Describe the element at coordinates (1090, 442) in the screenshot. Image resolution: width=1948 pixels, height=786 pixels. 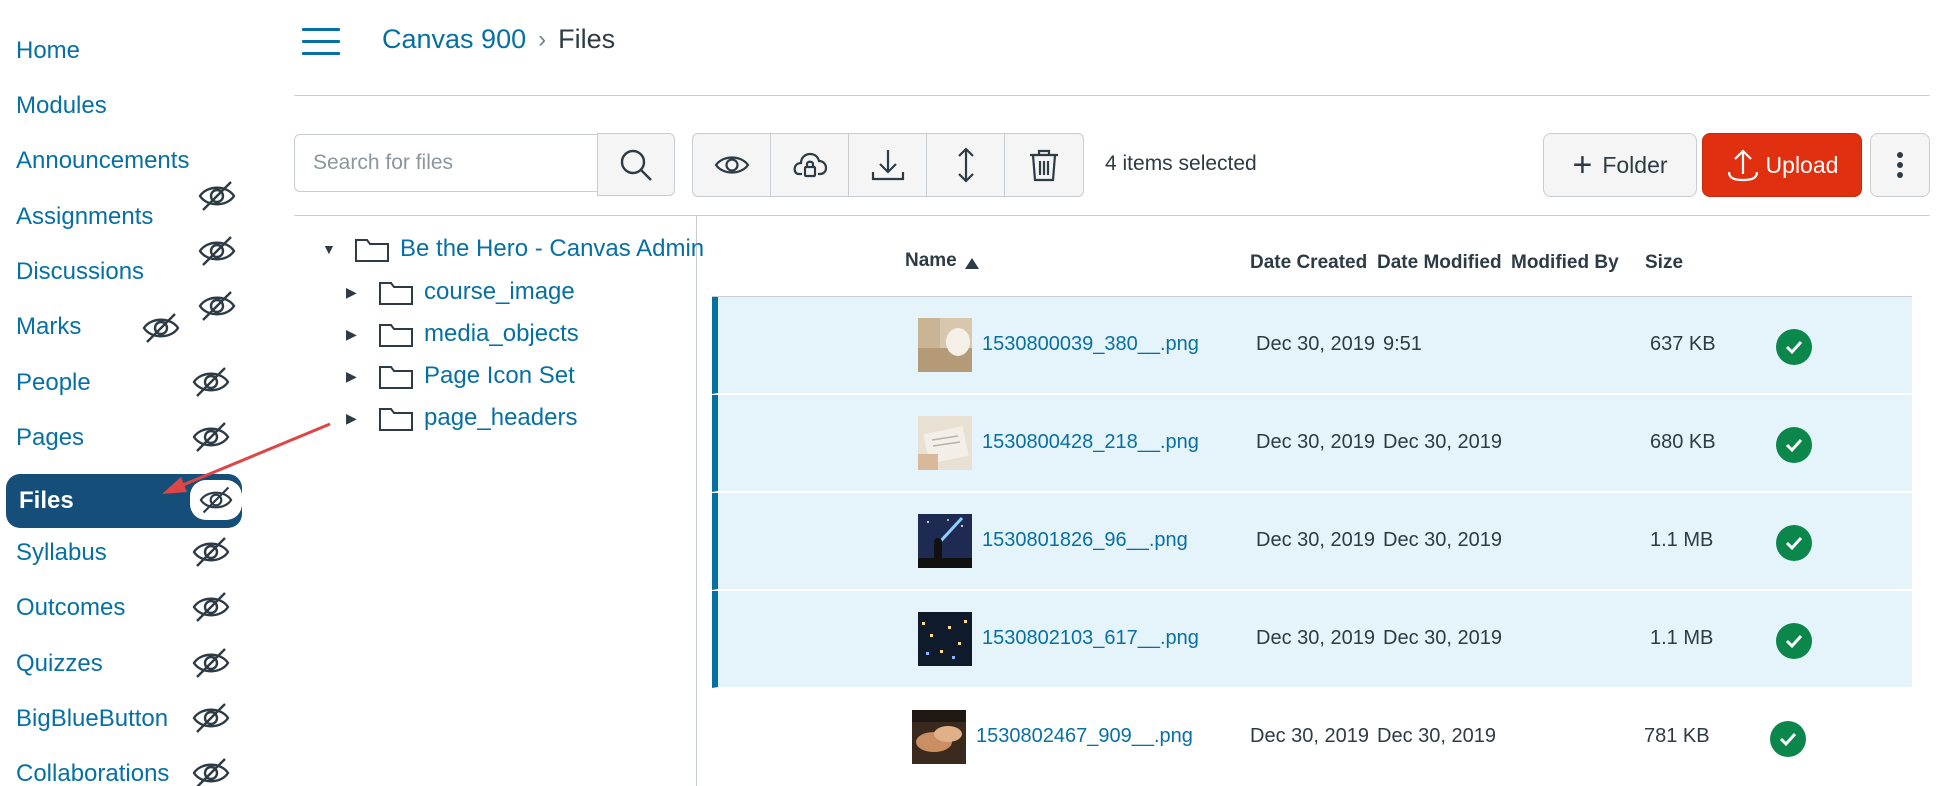
I see `file-name-link: 1530800428_218__.png` at that location.